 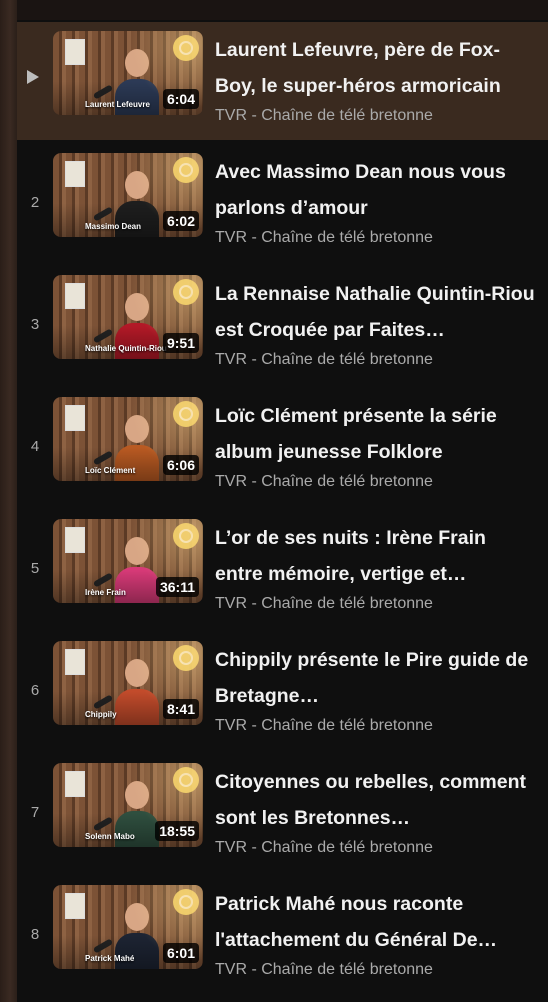 I want to click on guest-name-overlay: Chippily, so click(x=101, y=714).